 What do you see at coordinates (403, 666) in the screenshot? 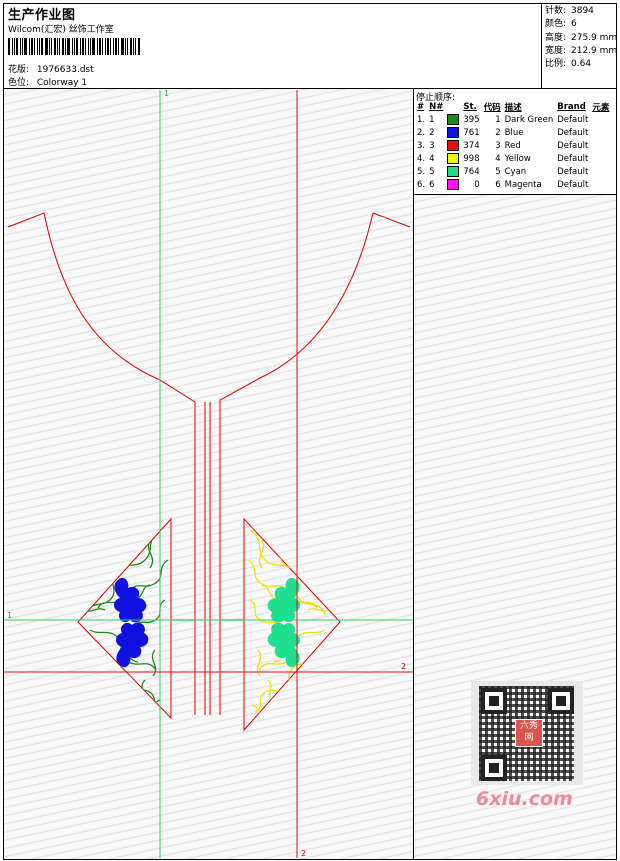
I see `guide-label-h2: 2` at bounding box center [403, 666].